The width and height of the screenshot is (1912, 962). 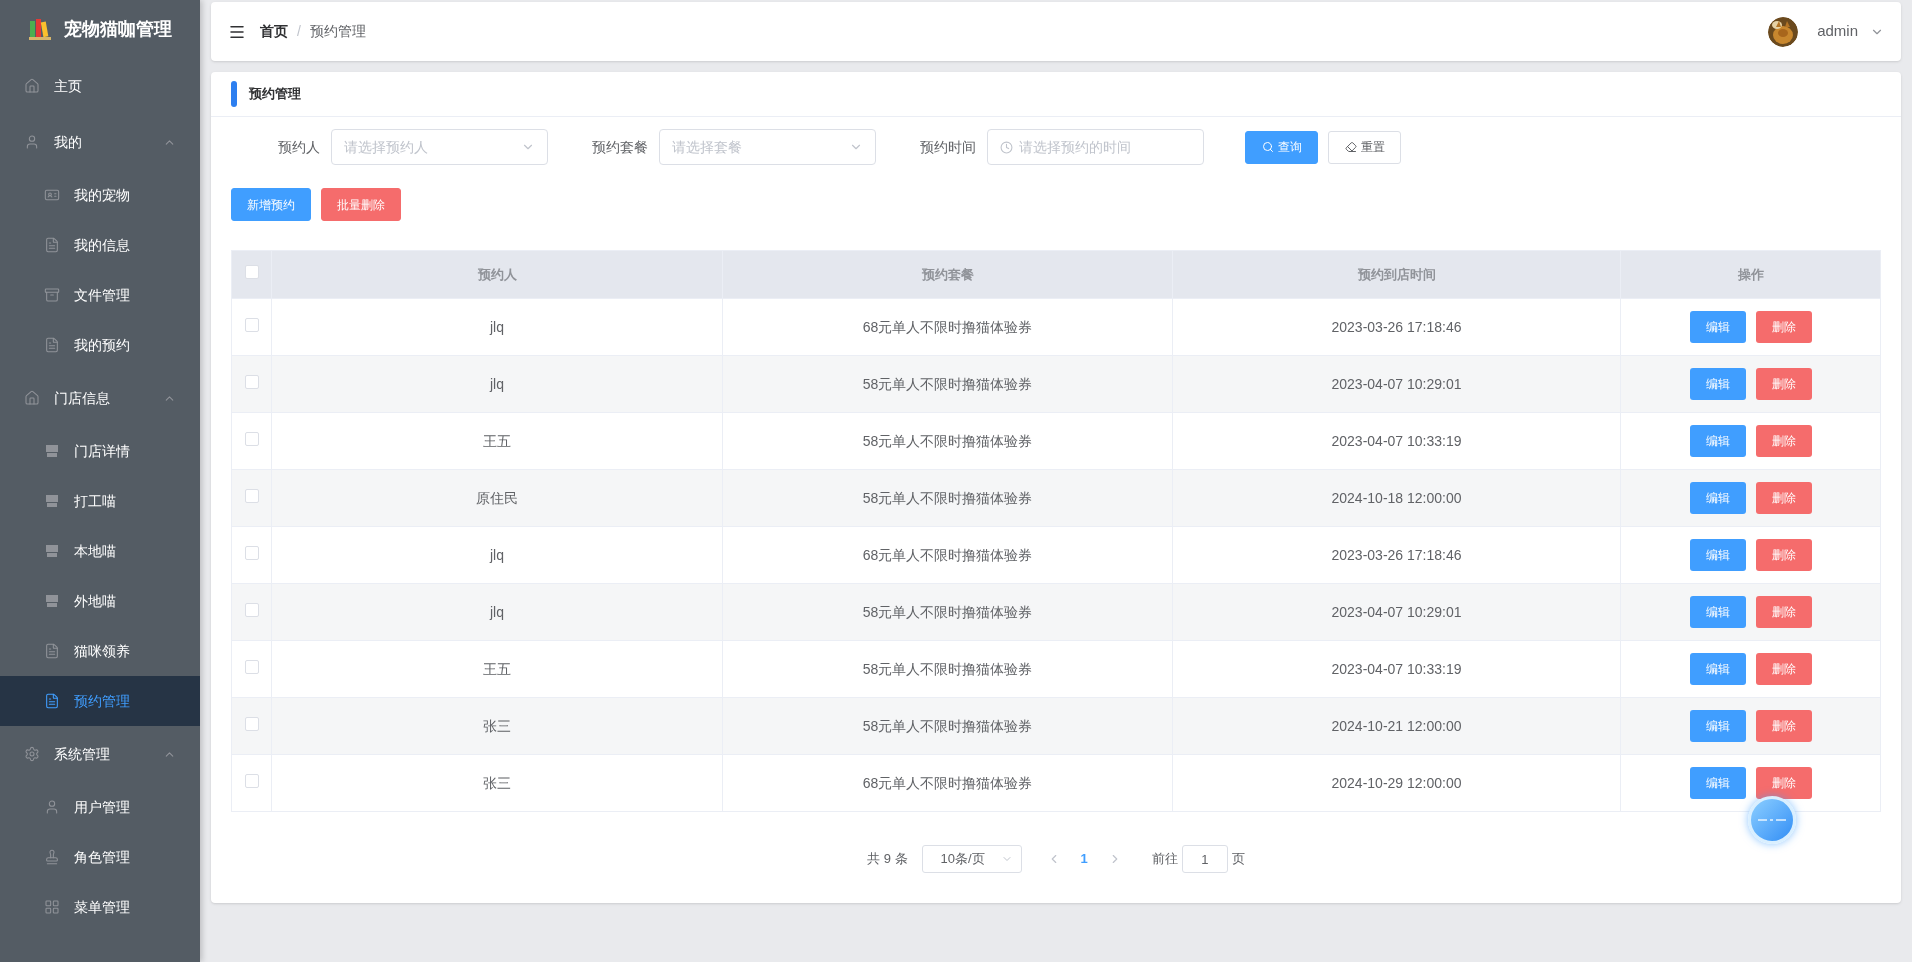 What do you see at coordinates (971, 859) in the screenshot?
I see `page-size-select: 10条/页` at bounding box center [971, 859].